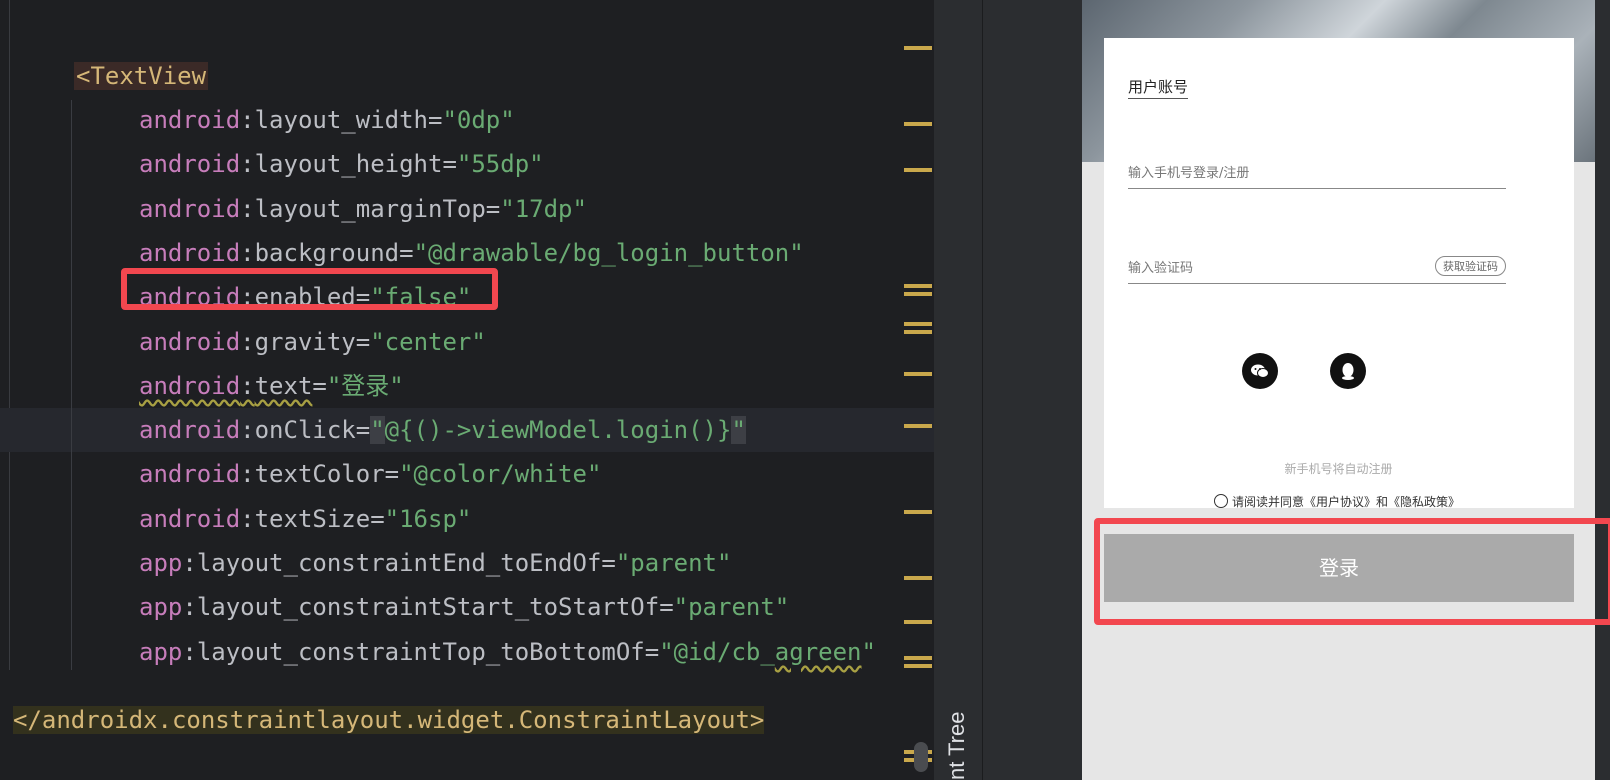 This screenshot has width=1610, height=780. Describe the element at coordinates (399, 607) in the screenshot. I see `attribute-name-group: app:layout_constraintStart_toStartOf` at that location.